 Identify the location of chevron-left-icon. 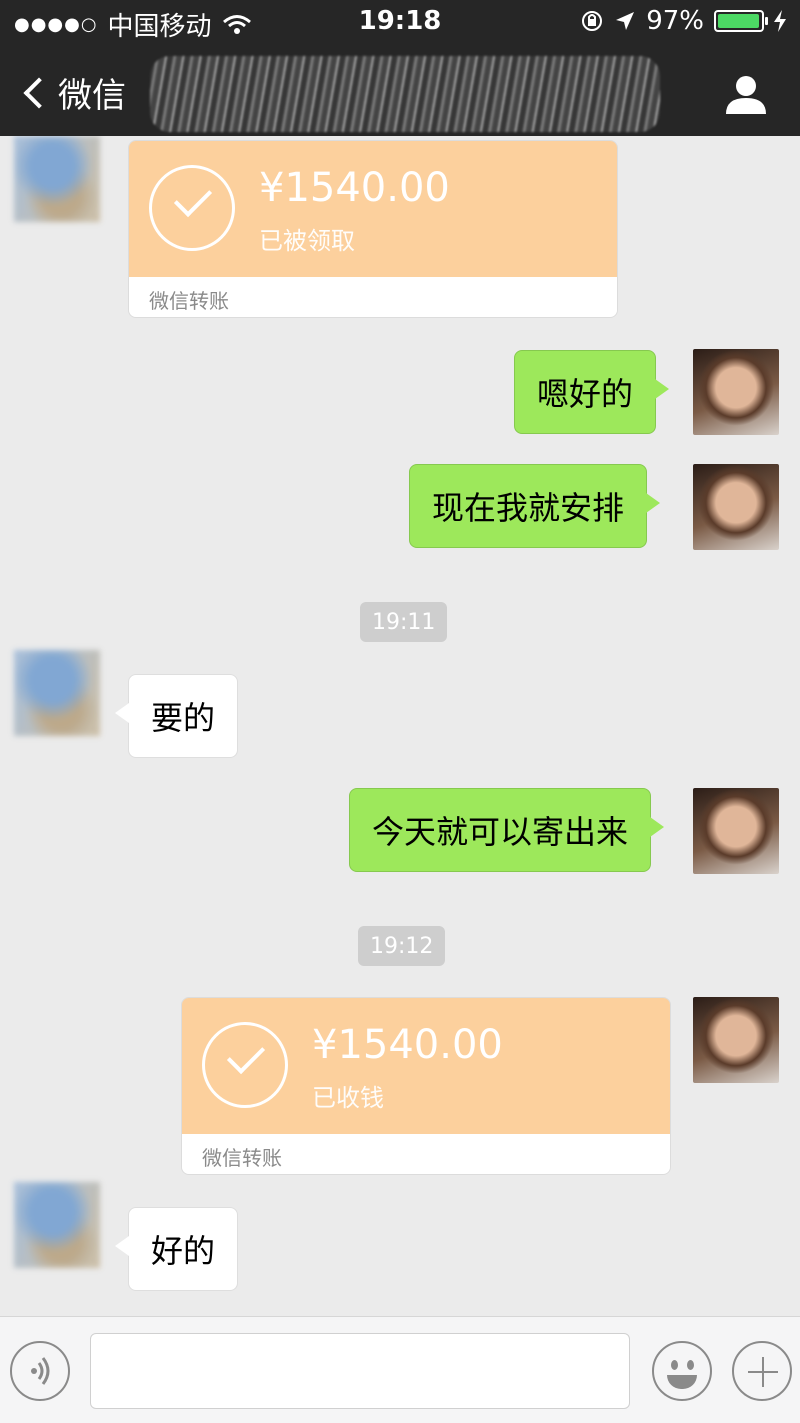
(39, 92).